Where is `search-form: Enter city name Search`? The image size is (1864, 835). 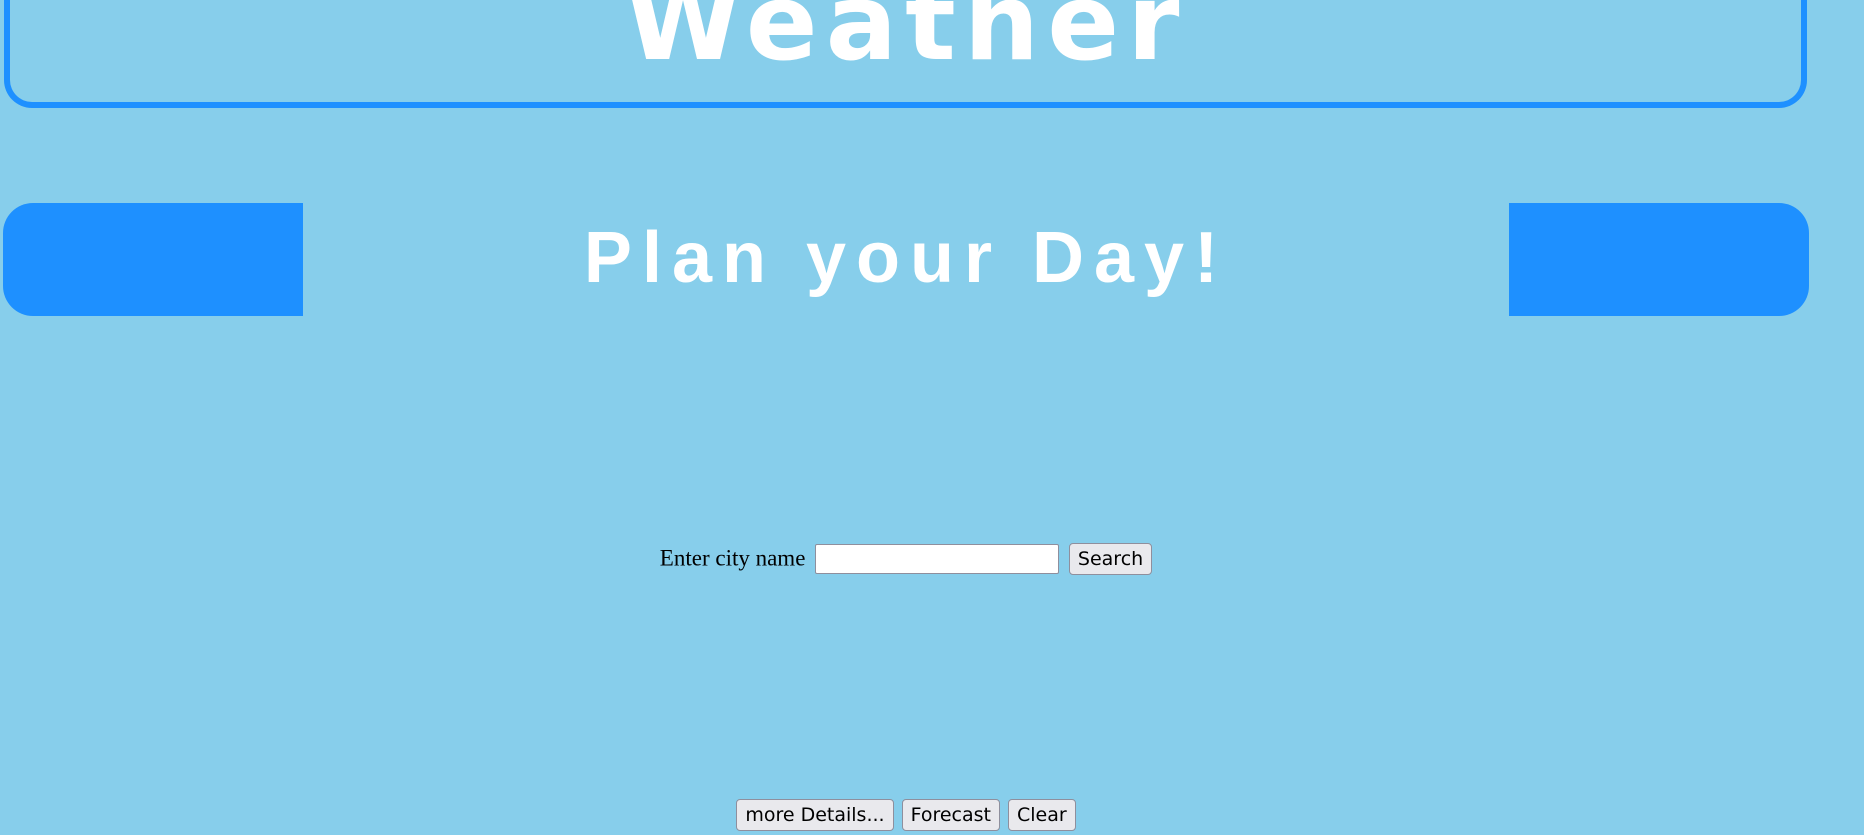 search-form: Enter city name Search is located at coordinates (906, 558).